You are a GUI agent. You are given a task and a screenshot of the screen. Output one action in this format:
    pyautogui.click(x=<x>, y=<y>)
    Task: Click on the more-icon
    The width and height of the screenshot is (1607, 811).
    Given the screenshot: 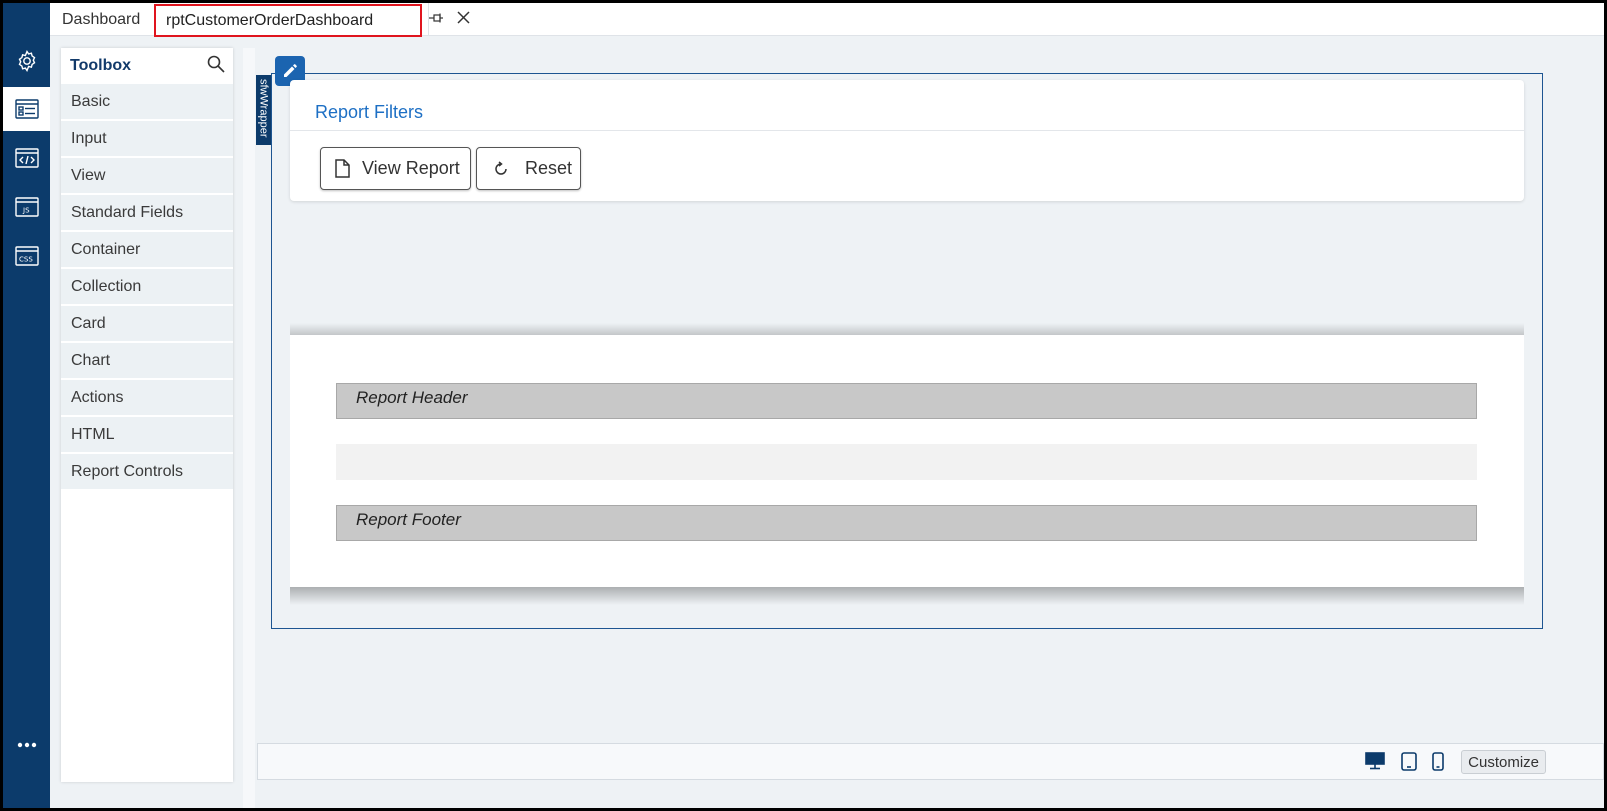 What is the action you would take?
    pyautogui.click(x=26, y=745)
    